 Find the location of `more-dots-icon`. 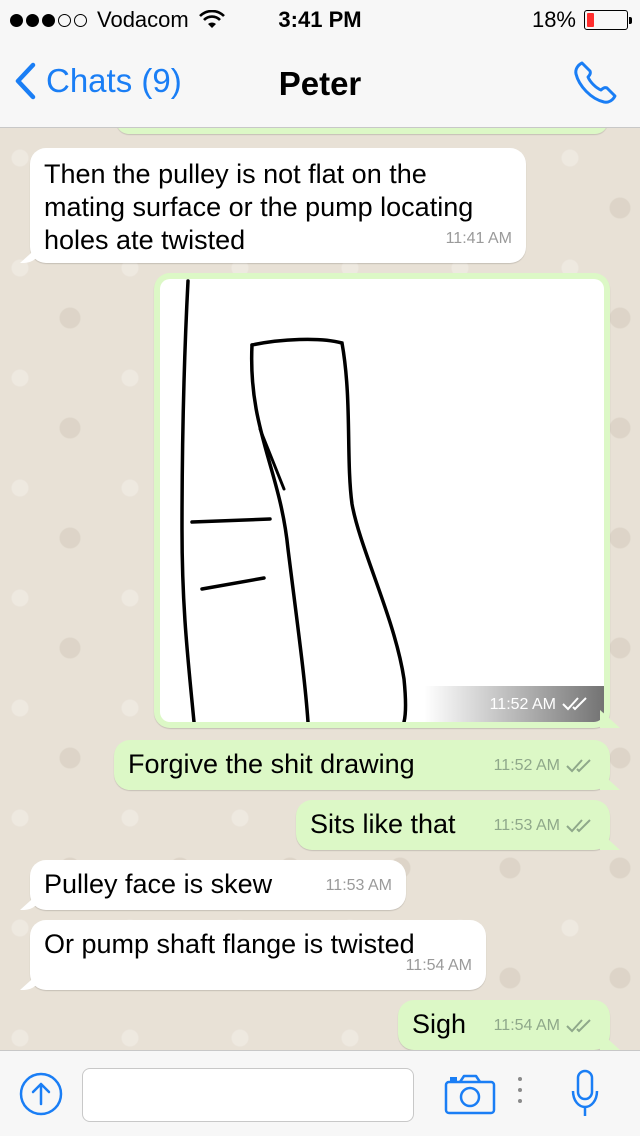

more-dots-icon is located at coordinates (520, 1090).